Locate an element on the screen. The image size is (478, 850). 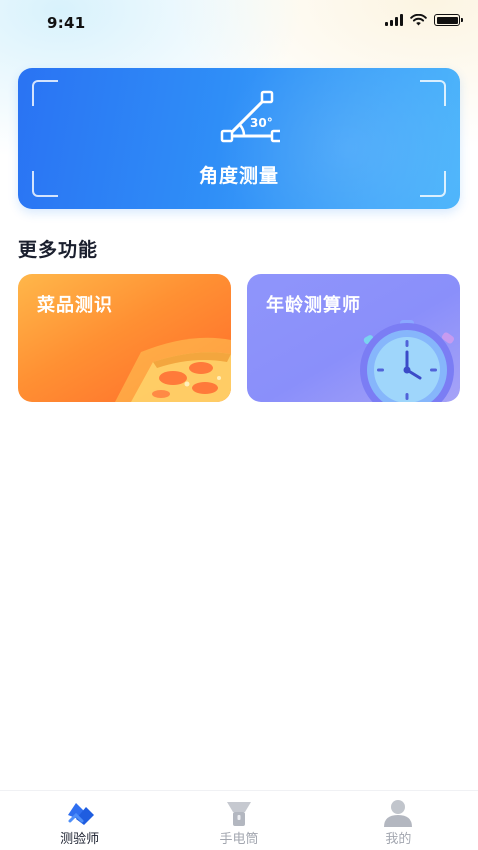
food-recognition-label: 菜品测识 is located at coordinates (75, 305).